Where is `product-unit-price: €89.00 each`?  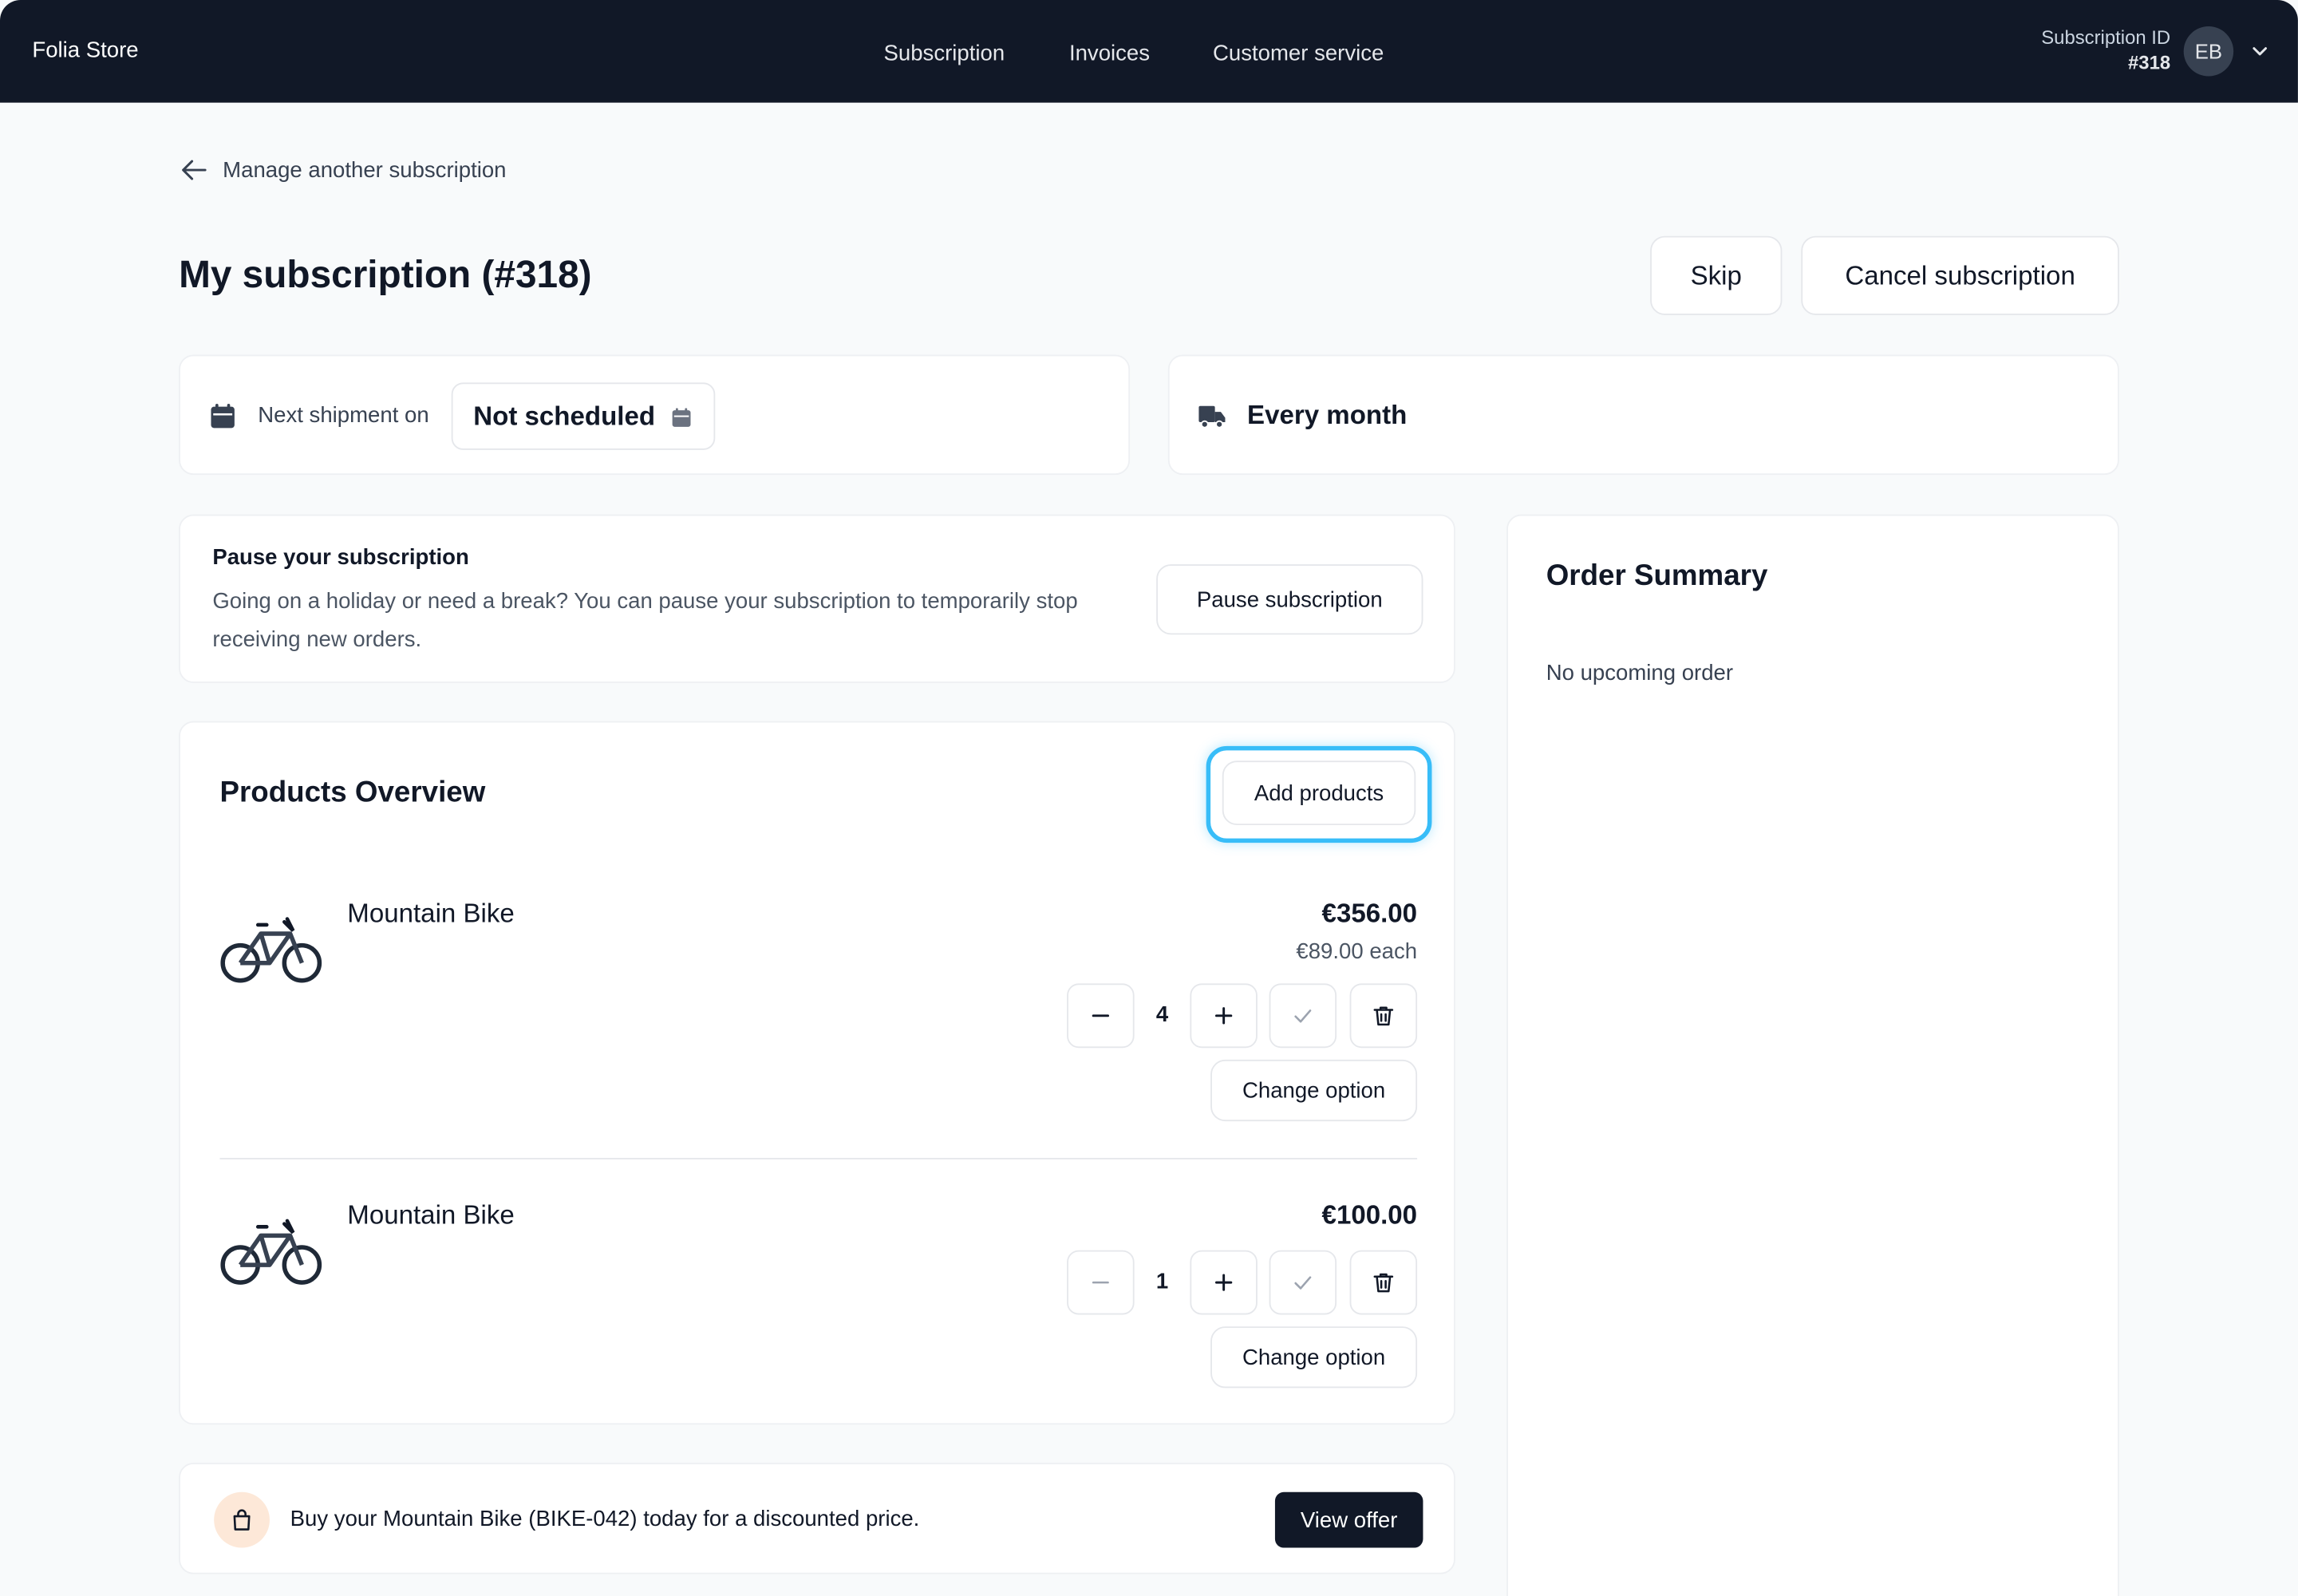
product-unit-price: €89.00 each is located at coordinates (1357, 952).